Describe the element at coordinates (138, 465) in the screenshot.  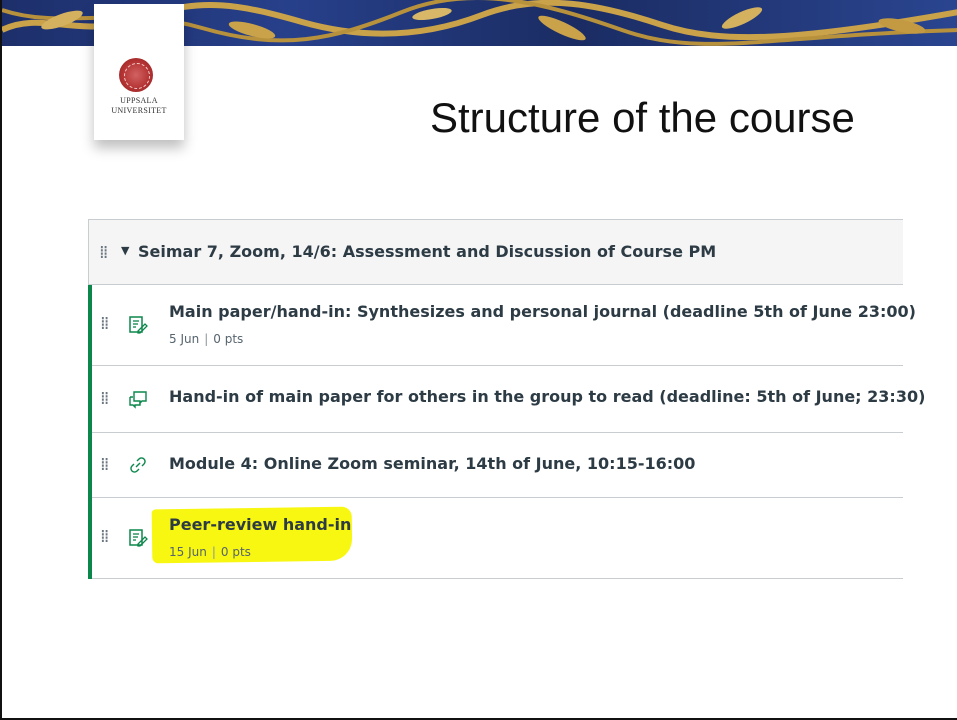
I see `link-icon` at that location.